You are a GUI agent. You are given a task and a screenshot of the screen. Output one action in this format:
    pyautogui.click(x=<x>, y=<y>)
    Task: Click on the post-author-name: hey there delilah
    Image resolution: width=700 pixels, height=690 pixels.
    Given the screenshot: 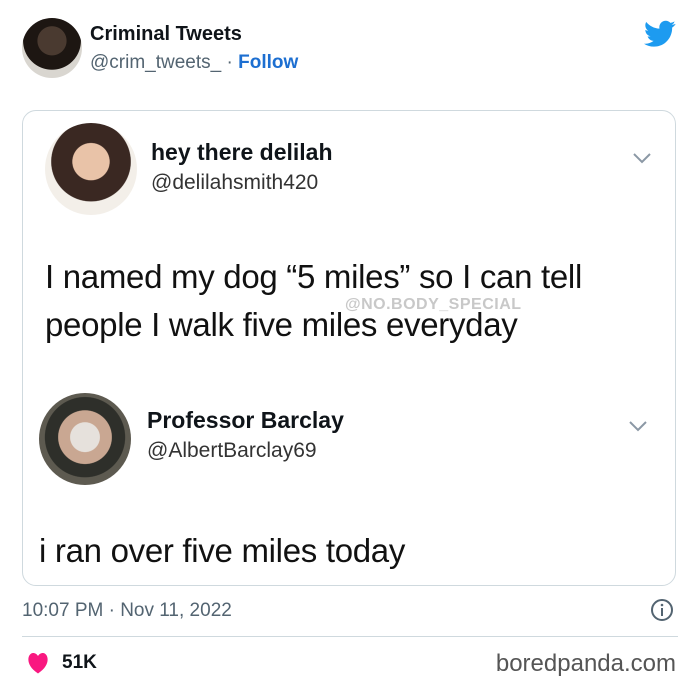 What is the action you would take?
    pyautogui.click(x=242, y=152)
    